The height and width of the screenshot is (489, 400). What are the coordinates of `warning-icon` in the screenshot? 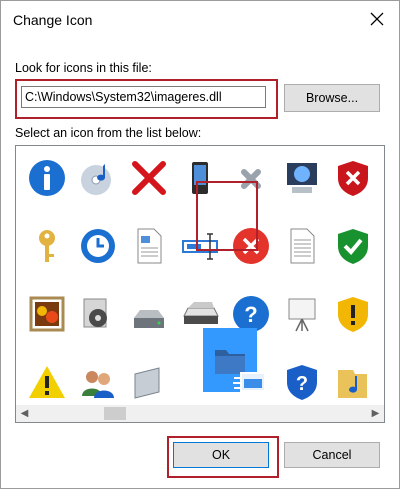 It's located at (47, 382).